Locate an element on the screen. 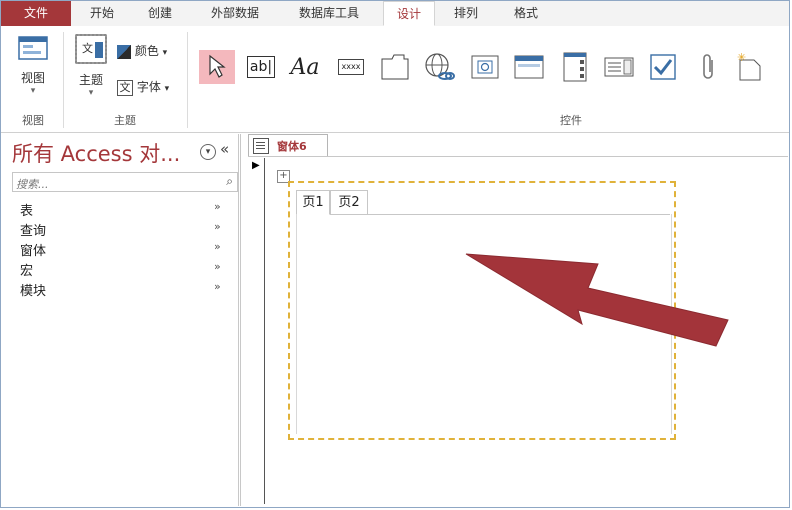 The height and width of the screenshot is (510, 792). tab-format: 格式 is located at coordinates (526, 13).